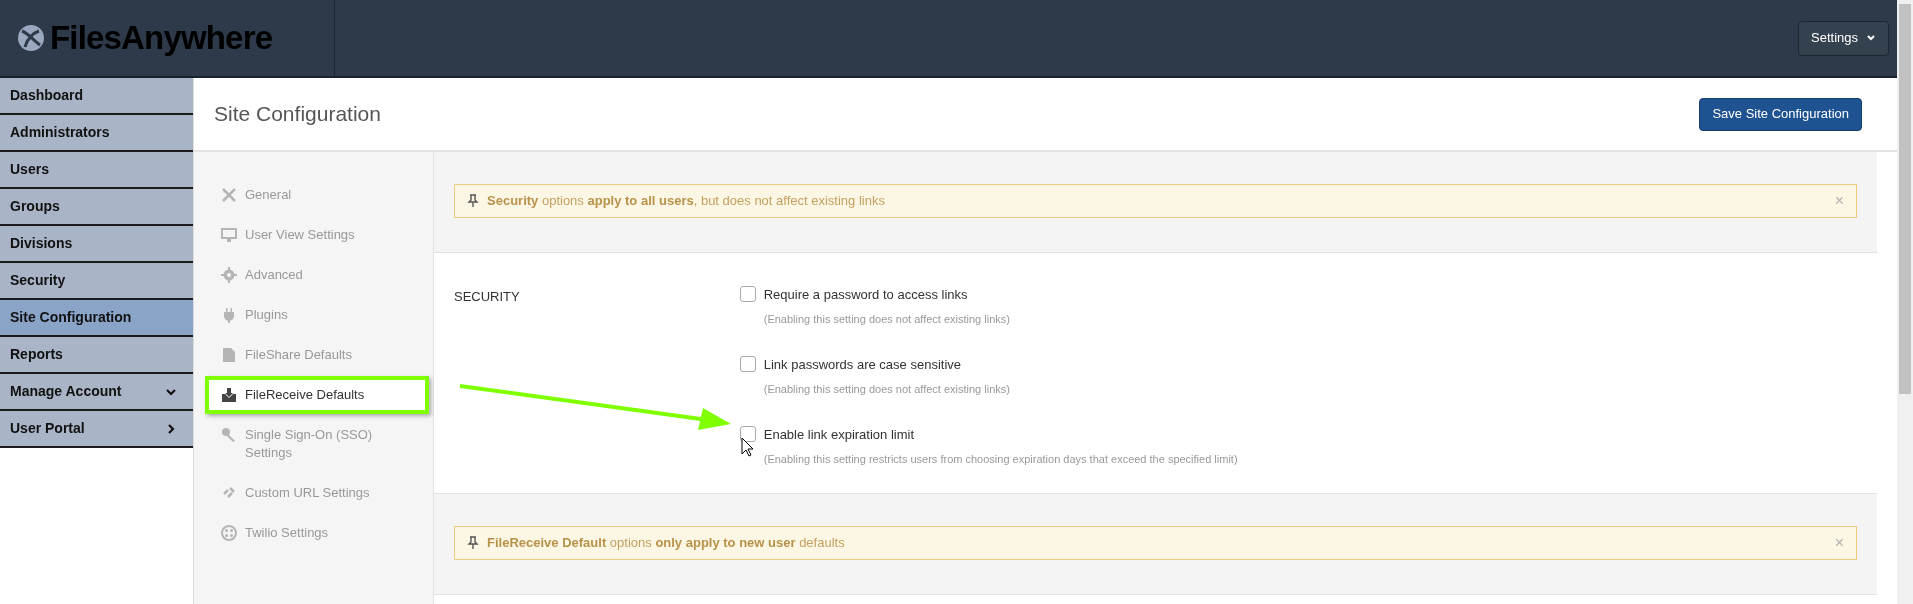  I want to click on download-icon, so click(229, 395).